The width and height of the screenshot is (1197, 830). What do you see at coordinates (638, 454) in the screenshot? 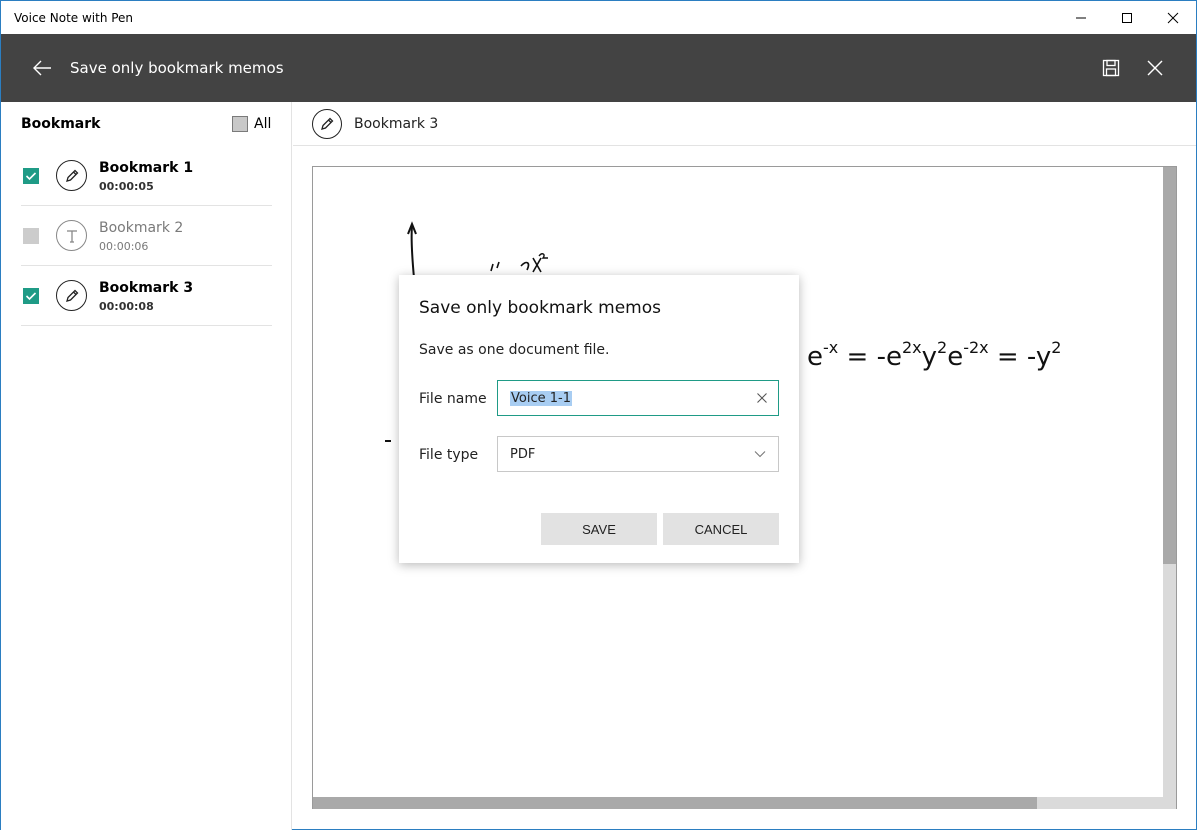
I see `file-type-select: PDF` at bounding box center [638, 454].